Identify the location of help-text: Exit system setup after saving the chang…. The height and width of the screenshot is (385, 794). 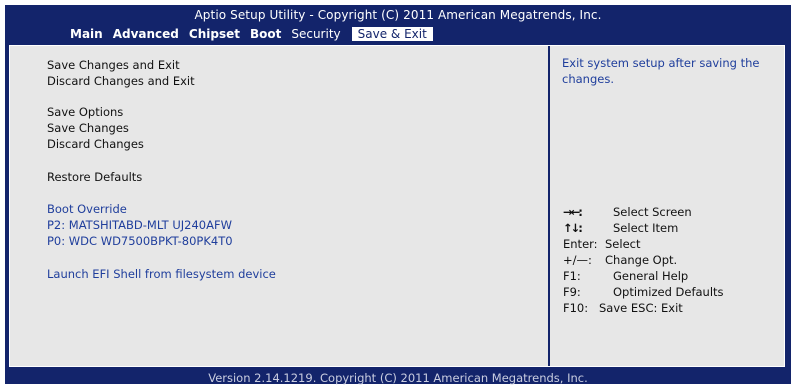
(661, 71).